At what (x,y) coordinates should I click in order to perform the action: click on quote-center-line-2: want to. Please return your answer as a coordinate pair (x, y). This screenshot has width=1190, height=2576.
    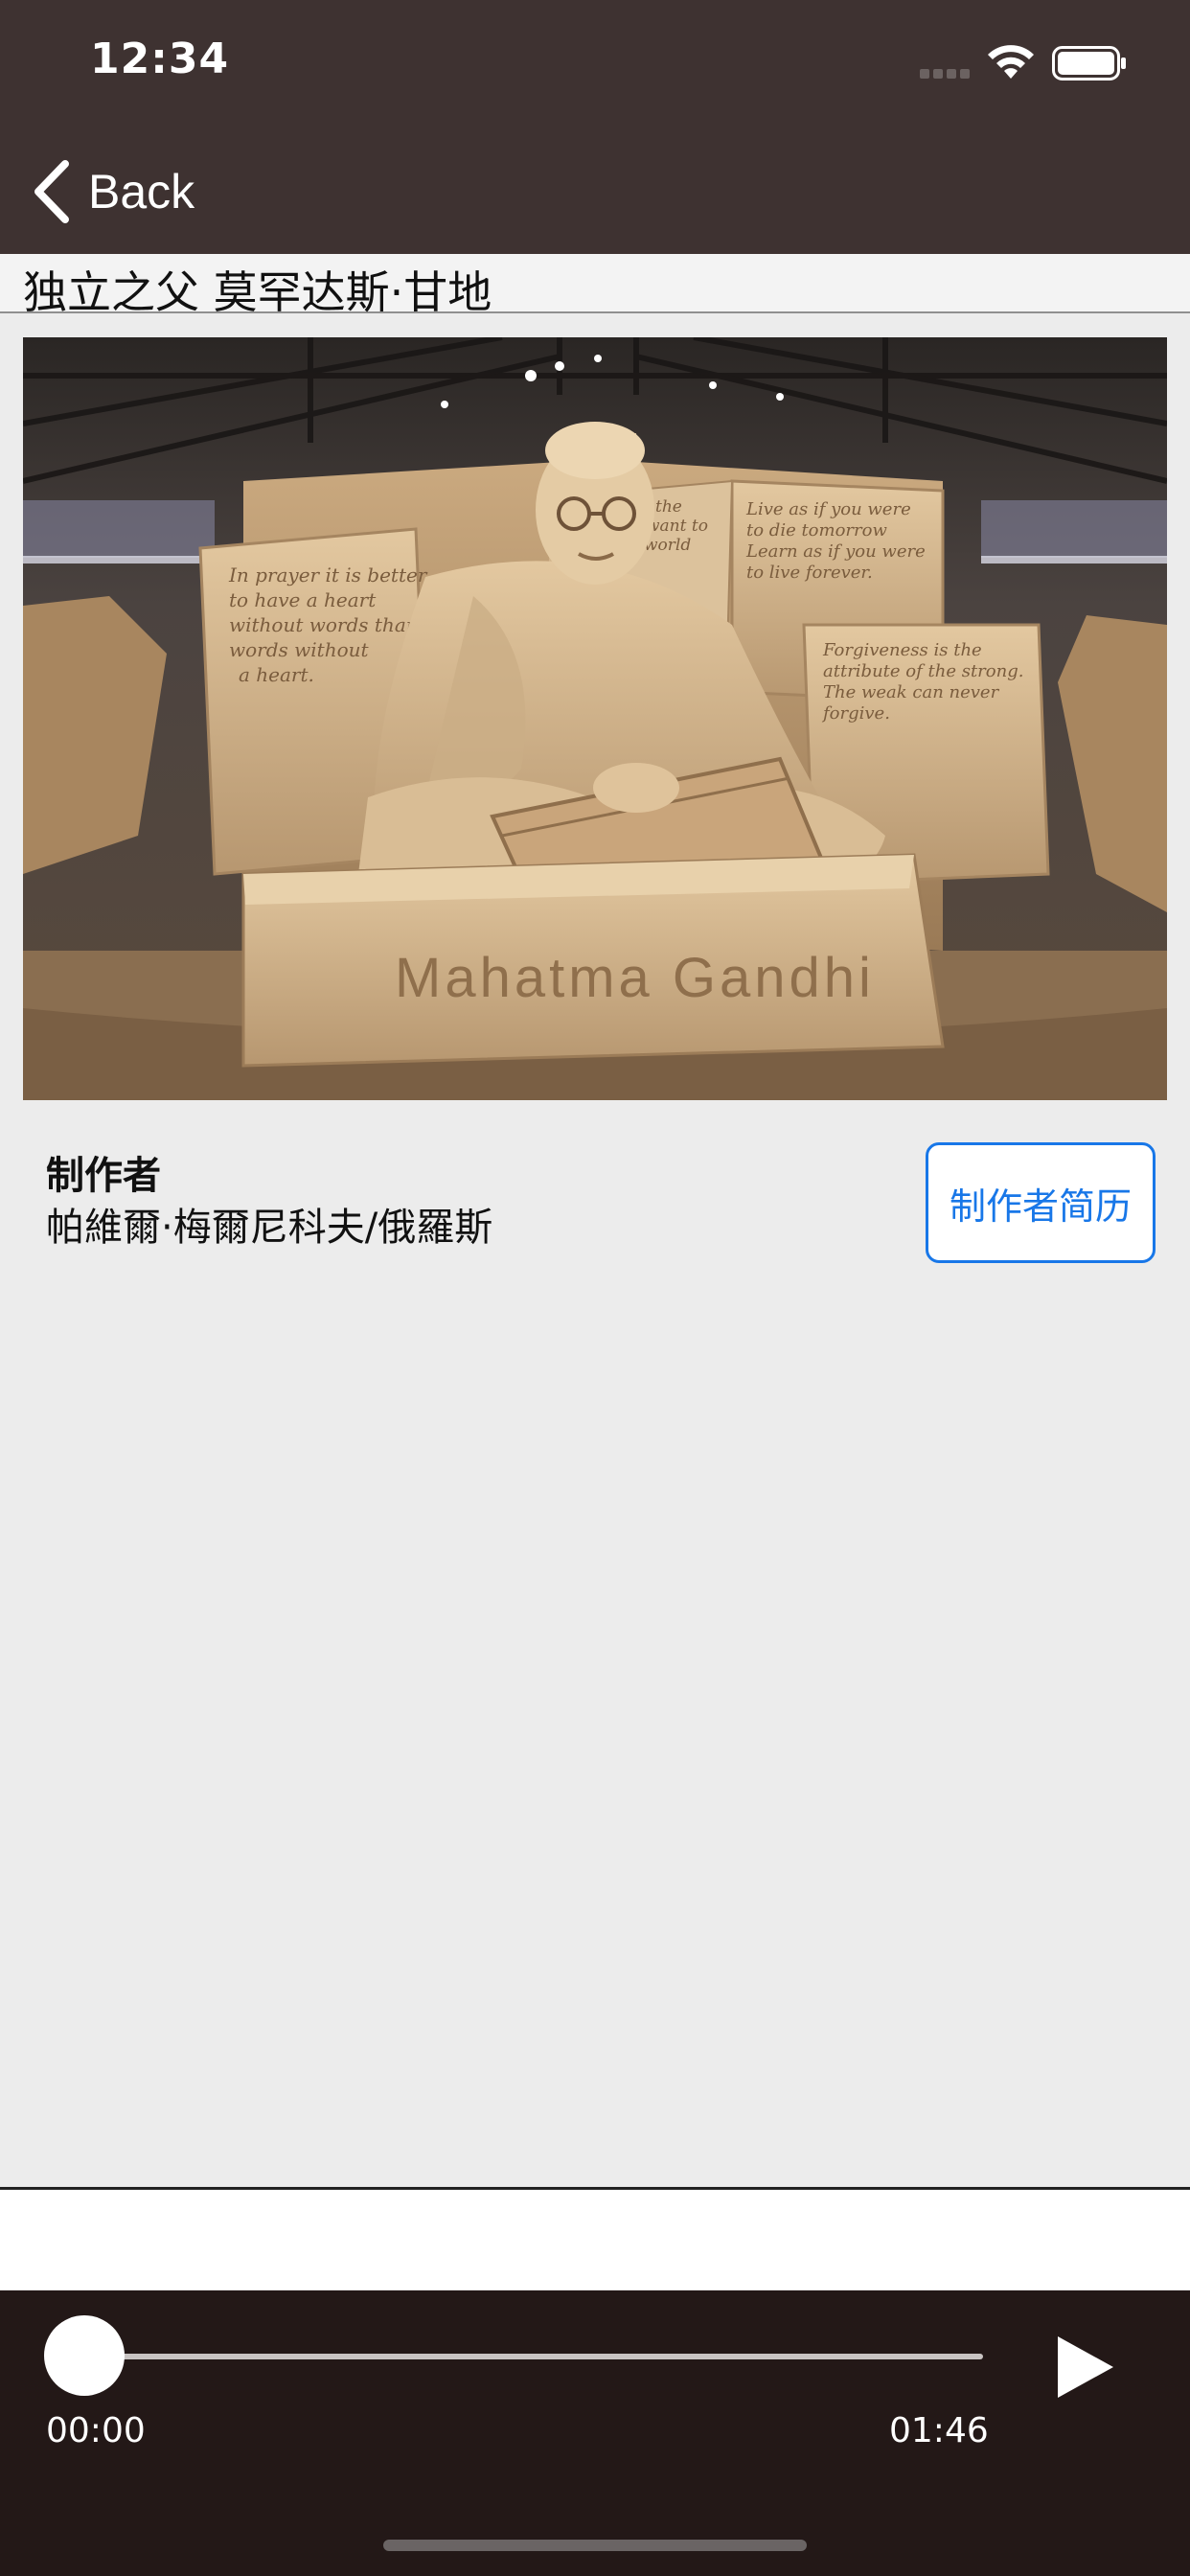
    Looking at the image, I should click on (677, 526).